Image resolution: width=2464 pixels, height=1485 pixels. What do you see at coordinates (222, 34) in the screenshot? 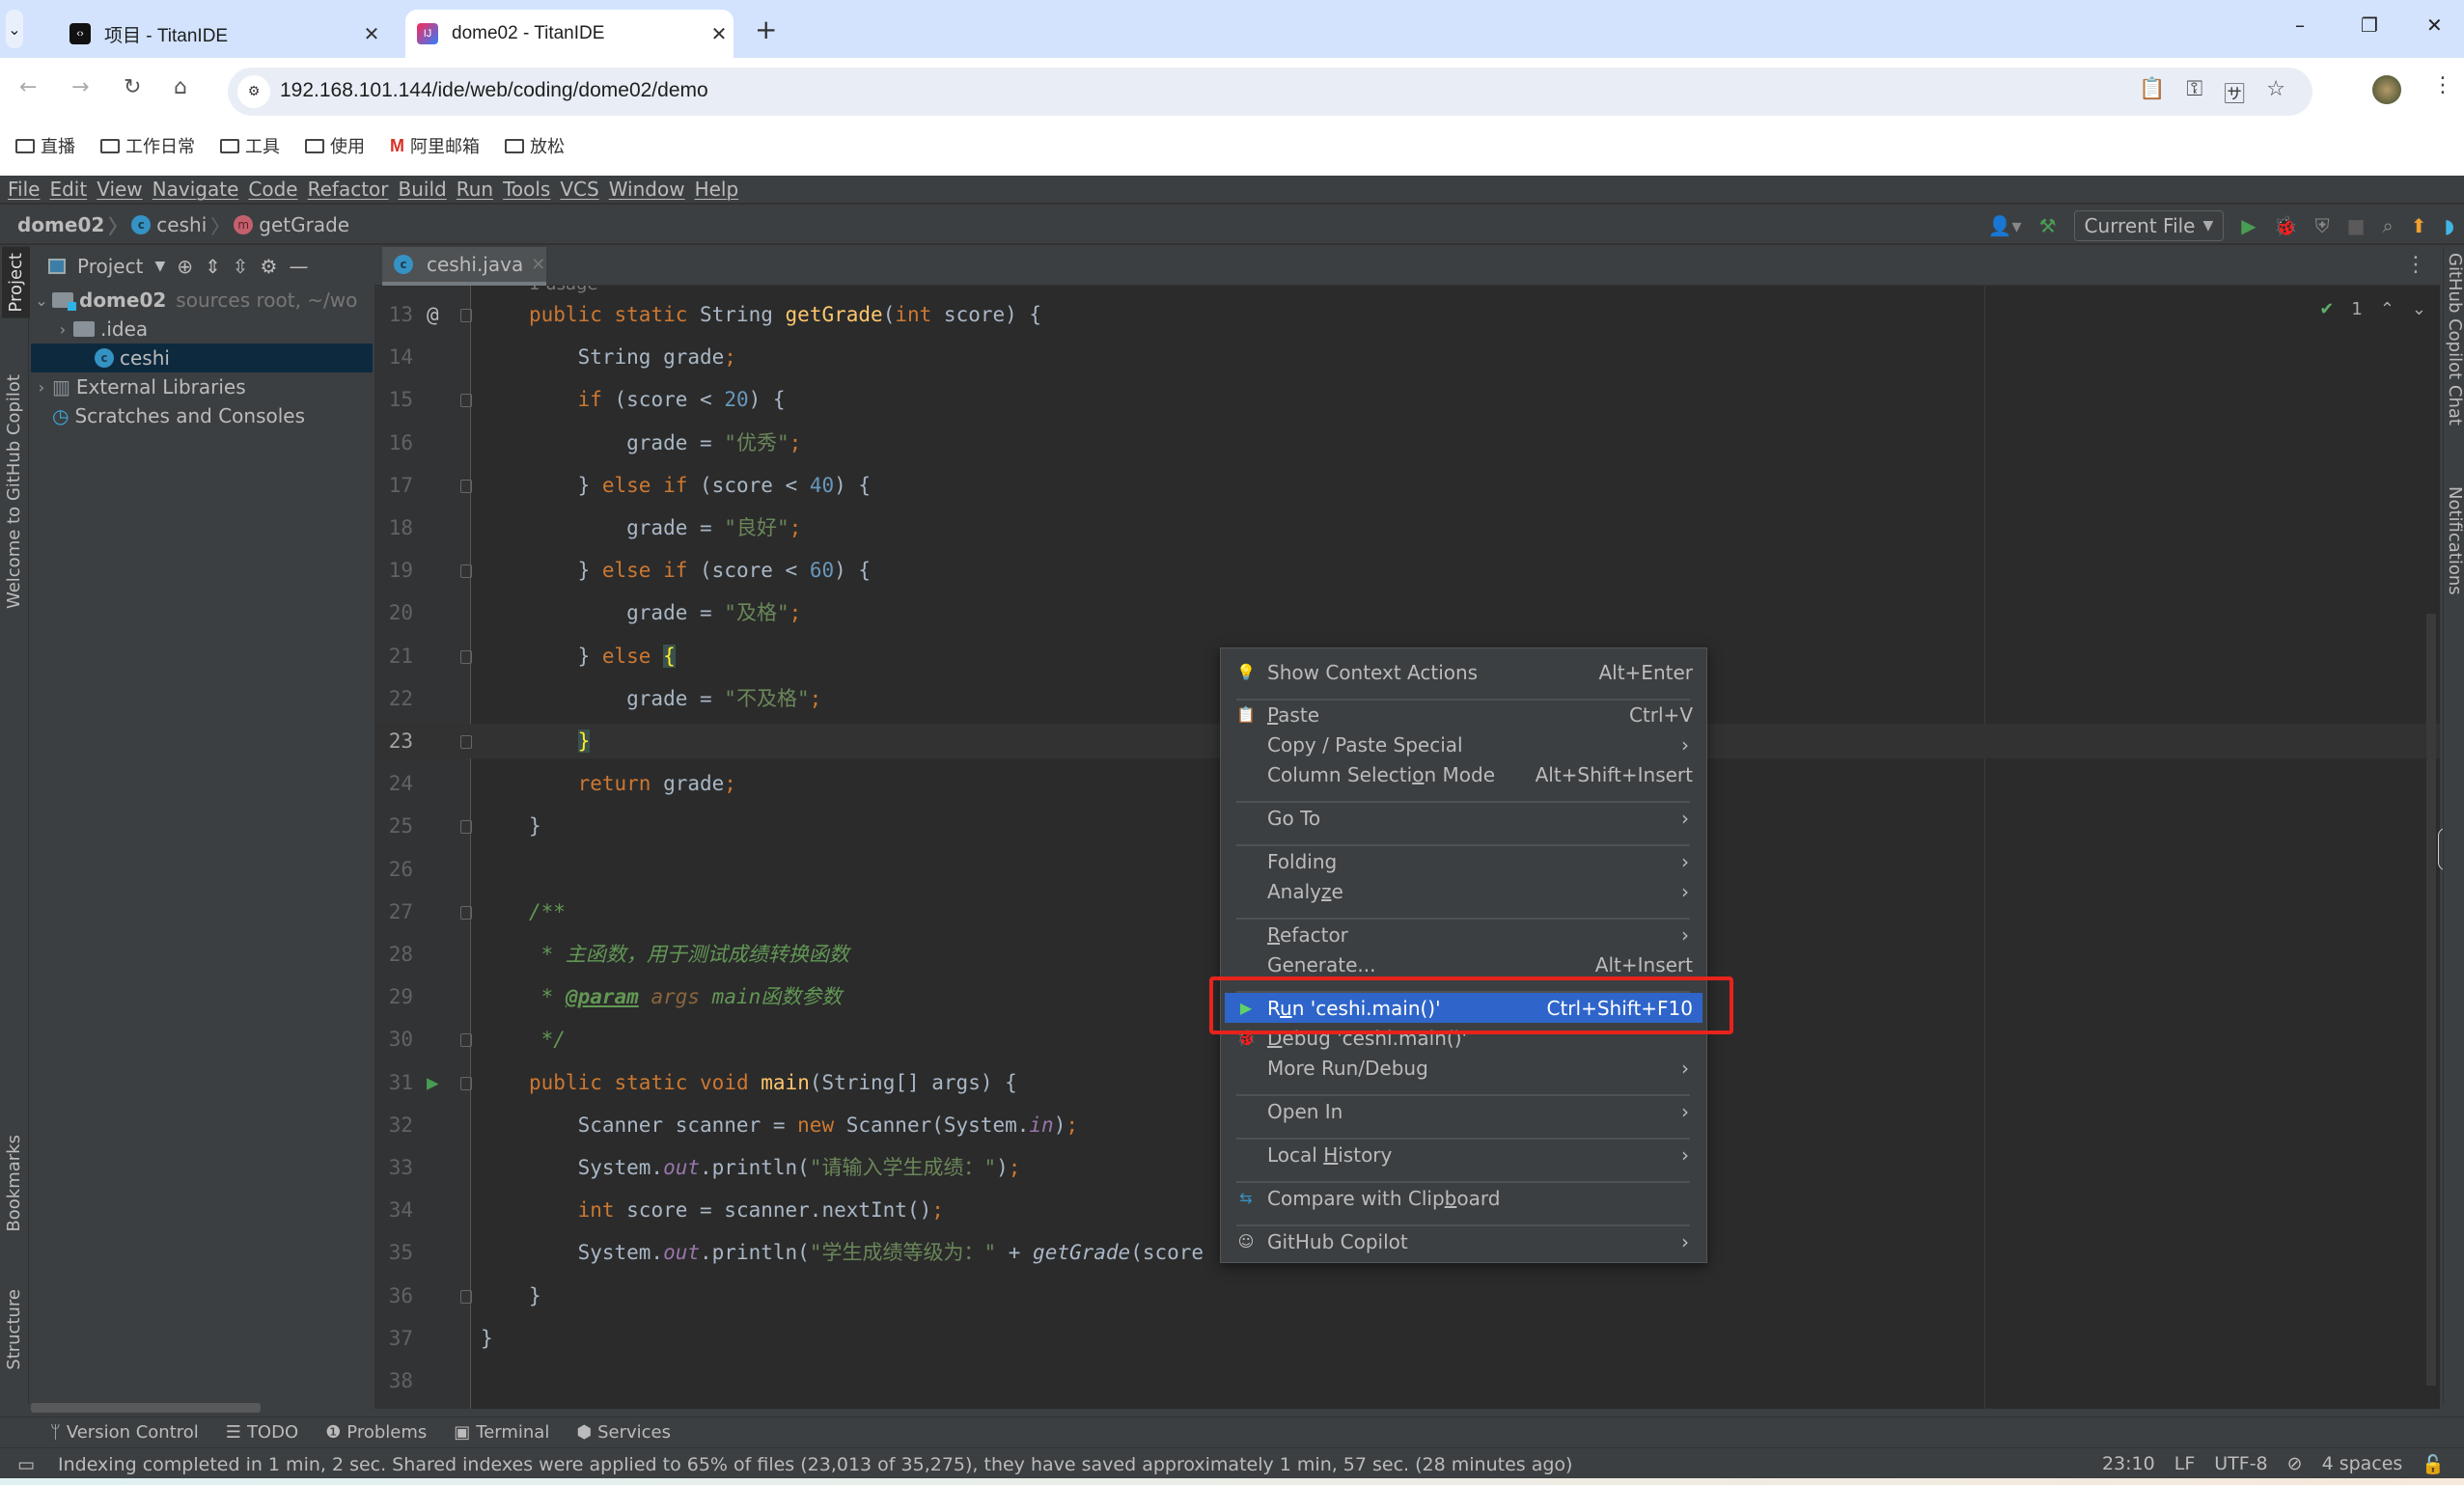
I see `browser-tab-projects: ‹› 项目 - TitanIDE ✕` at bounding box center [222, 34].